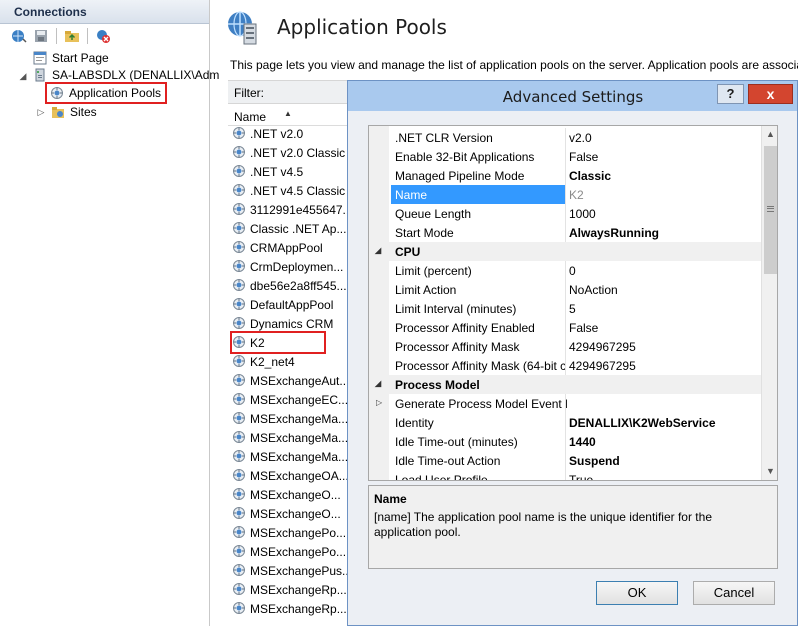 This screenshot has height=626, width=798. Describe the element at coordinates (734, 593) in the screenshot. I see `cancel-button: Cancel` at that location.